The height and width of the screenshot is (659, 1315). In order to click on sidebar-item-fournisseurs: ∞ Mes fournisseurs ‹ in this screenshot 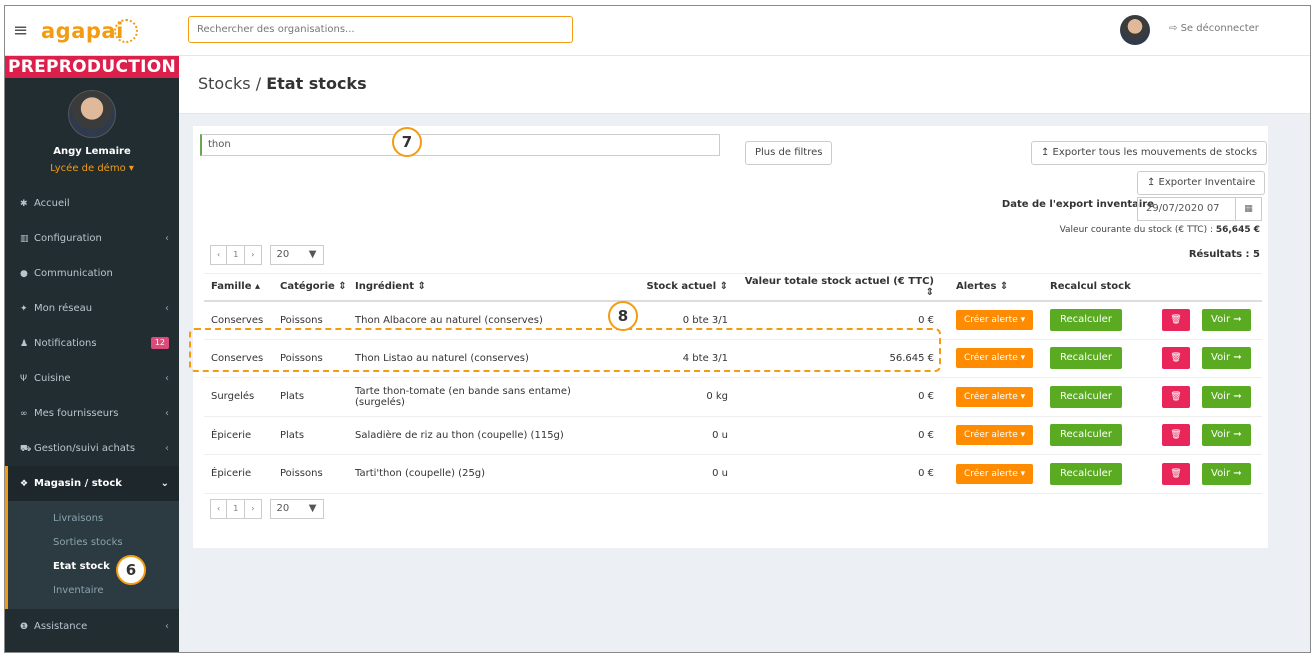, I will do `click(92, 413)`.